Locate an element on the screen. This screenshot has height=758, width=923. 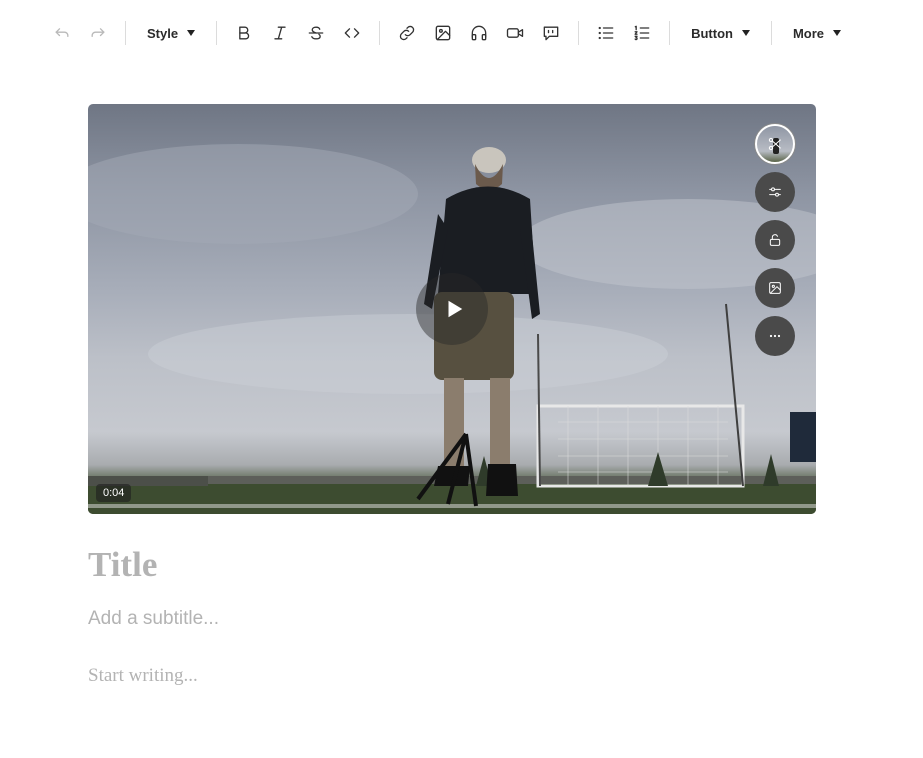
bullet-list-button is located at coordinates (606, 33).